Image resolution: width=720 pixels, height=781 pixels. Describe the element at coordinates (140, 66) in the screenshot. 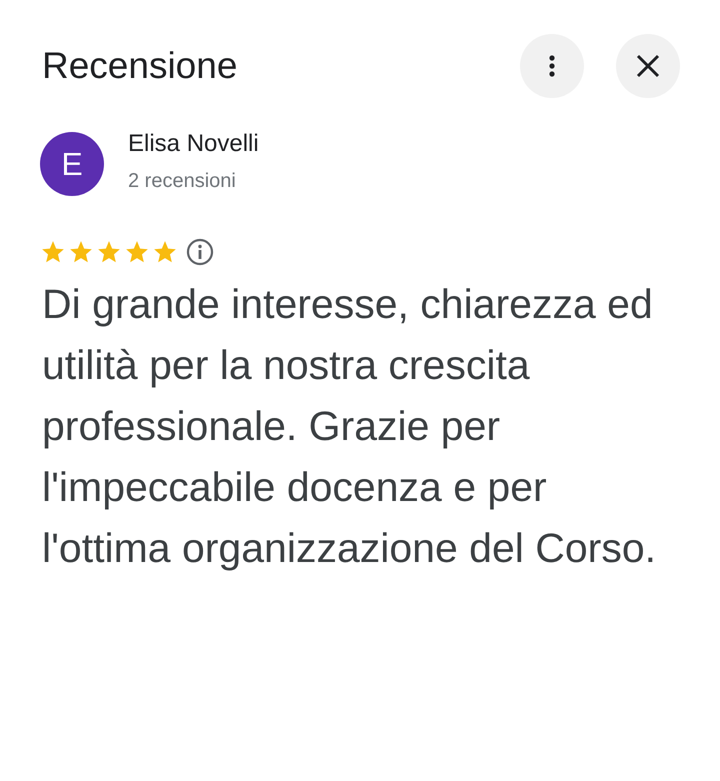

I see `review-title: Recensione` at that location.